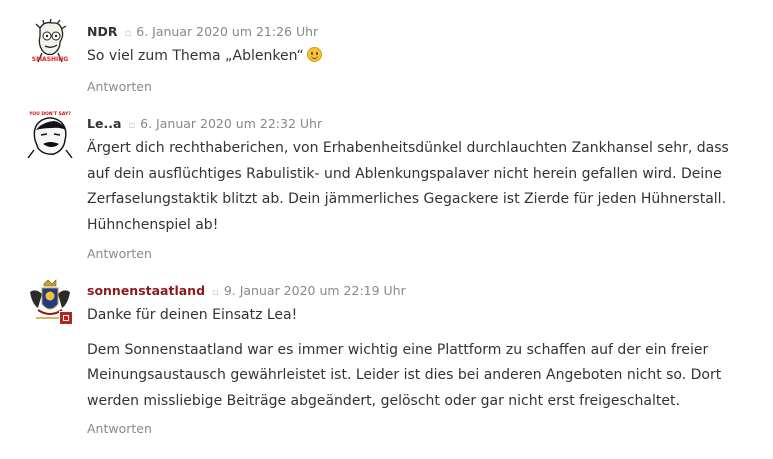  I want to click on avatar: SMASHING, so click(50, 42).